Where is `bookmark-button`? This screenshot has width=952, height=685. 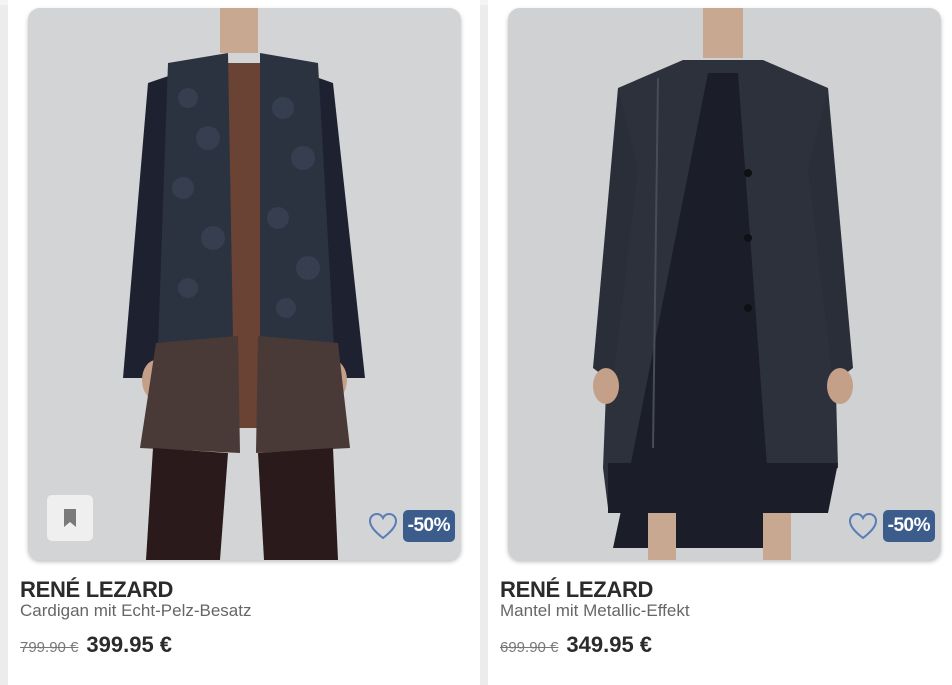 bookmark-button is located at coordinates (70, 518).